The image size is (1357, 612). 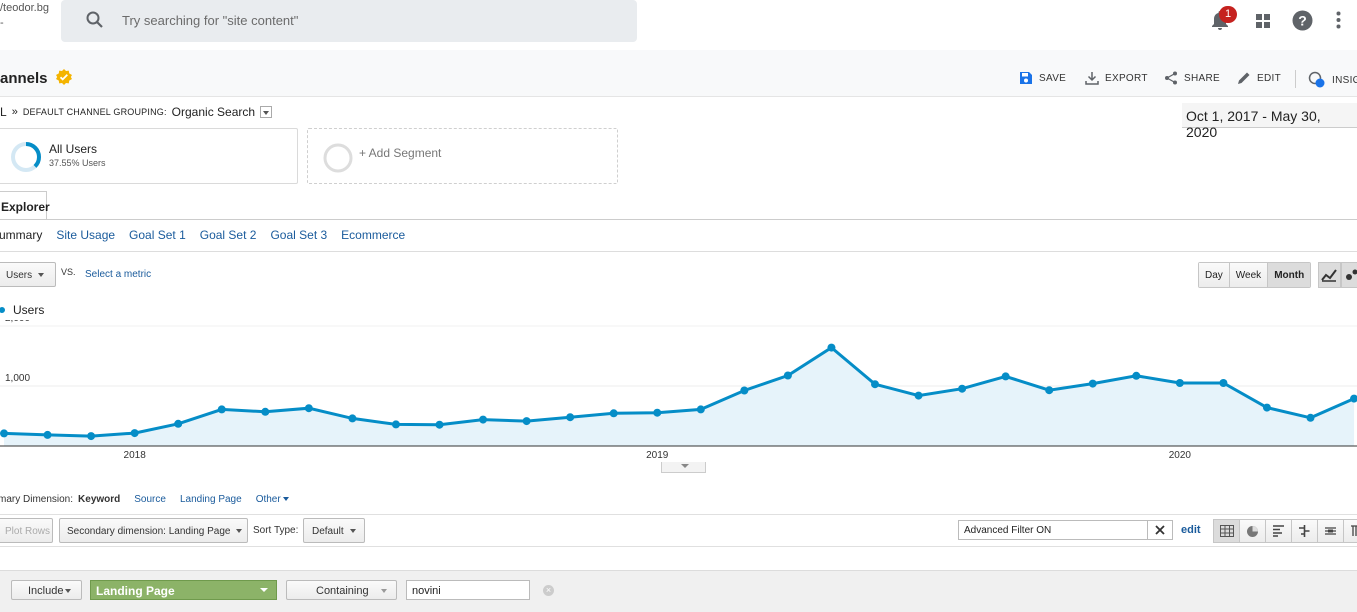 I want to click on dimension-keyword: Keyword, so click(x=99, y=499).